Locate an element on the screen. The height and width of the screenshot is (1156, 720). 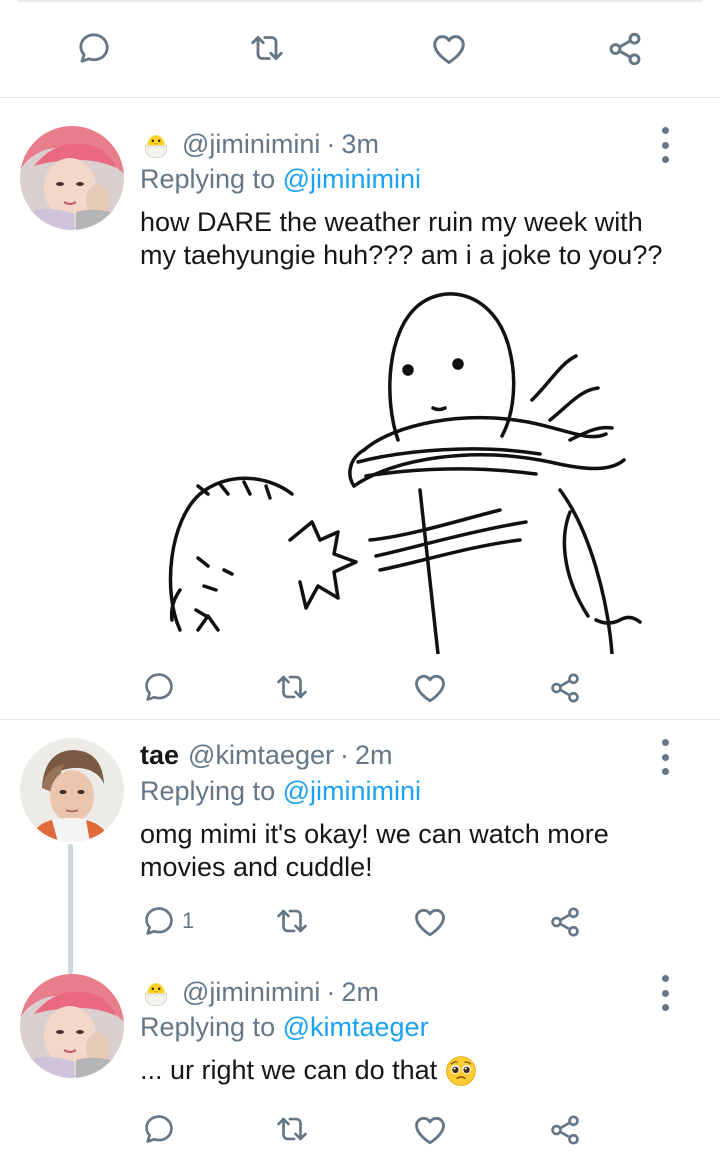
top-divider is located at coordinates (360, 1).